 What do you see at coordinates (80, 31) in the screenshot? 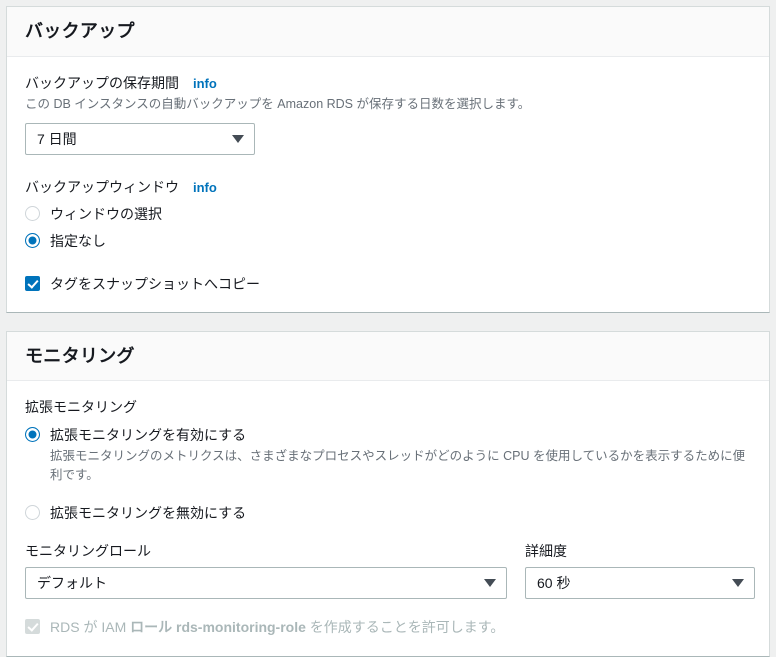
I see `backup-panel-title: バックアップ` at bounding box center [80, 31].